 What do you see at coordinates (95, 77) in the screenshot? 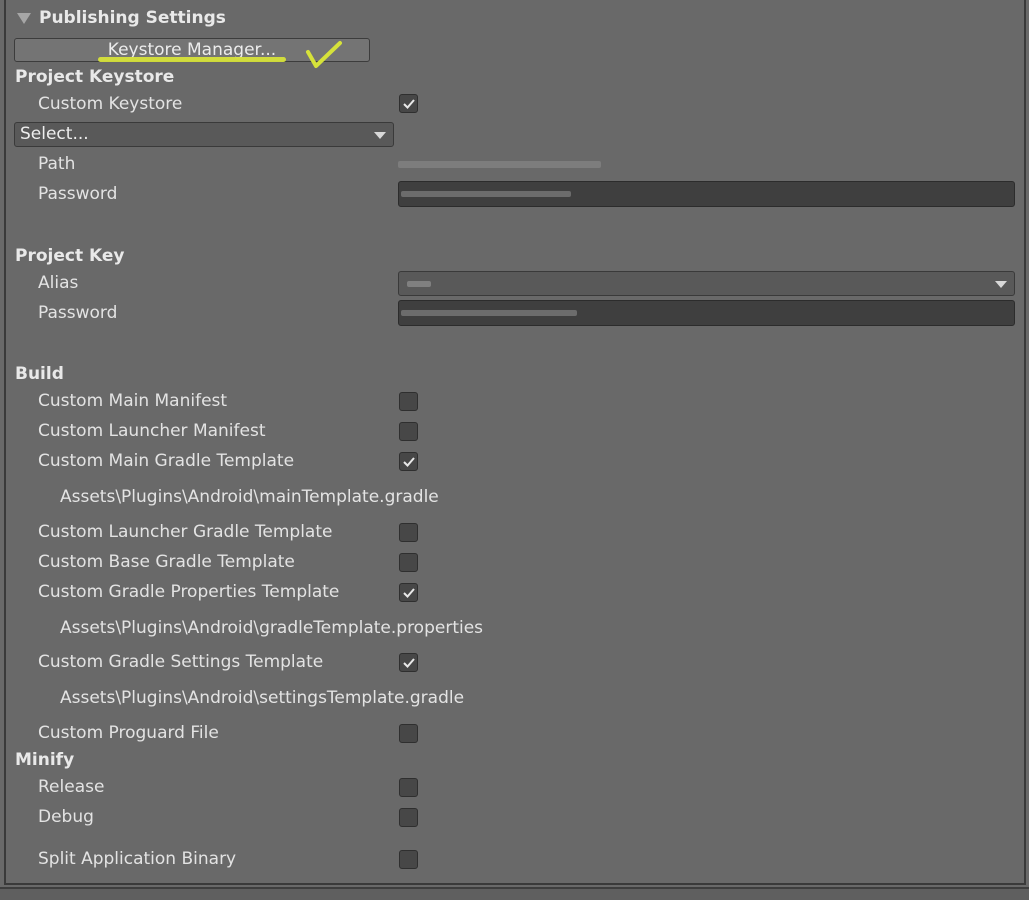
I see `project-keystore-heading: Project Keystore` at bounding box center [95, 77].